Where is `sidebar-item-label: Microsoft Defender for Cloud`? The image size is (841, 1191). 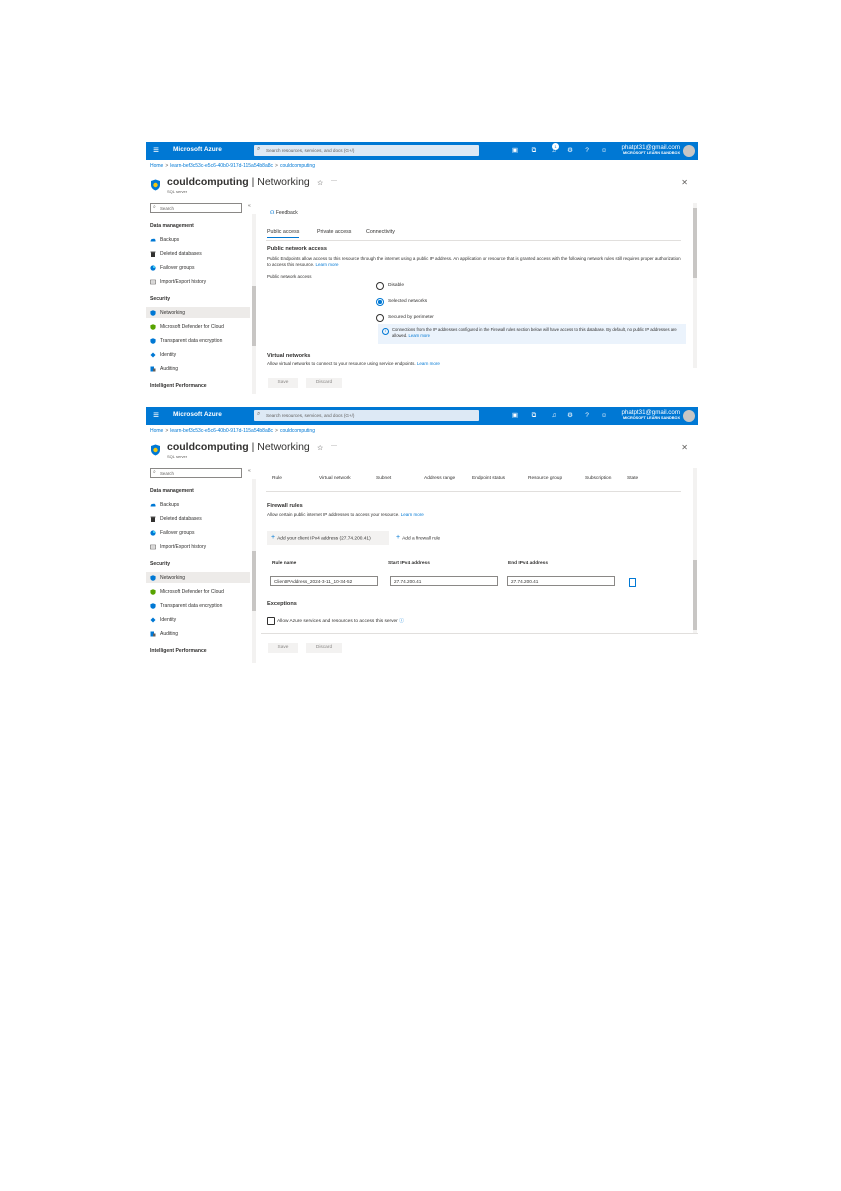 sidebar-item-label: Microsoft Defender for Cloud is located at coordinates (192, 592).